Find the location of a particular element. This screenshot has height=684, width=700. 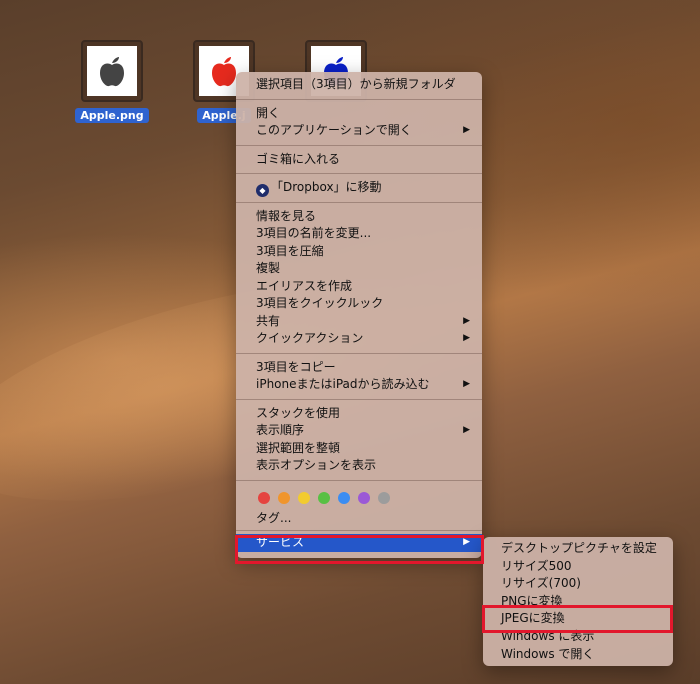

menu-item-get-info: 情報を見る is located at coordinates (359, 217).